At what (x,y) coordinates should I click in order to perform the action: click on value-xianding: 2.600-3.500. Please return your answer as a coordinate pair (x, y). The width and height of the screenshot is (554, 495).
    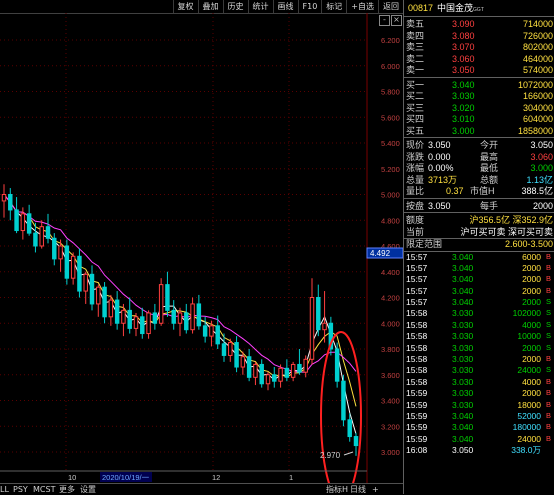
    Looking at the image, I should click on (528, 244).